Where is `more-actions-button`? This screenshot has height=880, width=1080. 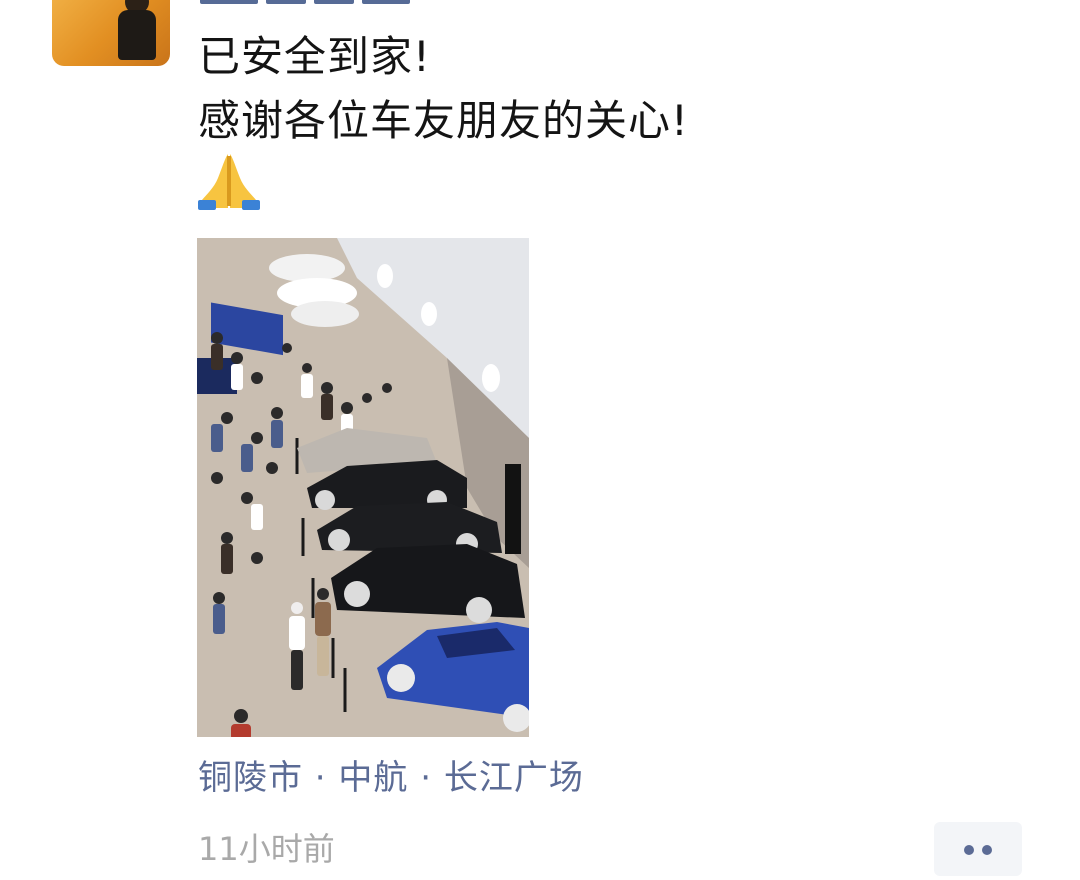
more-actions-button is located at coordinates (978, 849).